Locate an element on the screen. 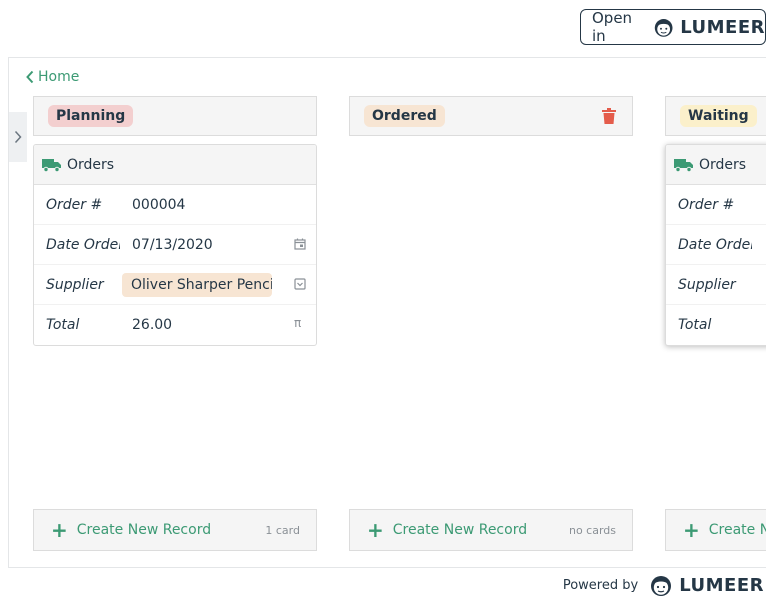 Image resolution: width=773 pixels, height=601 pixels. powered-by: Powered by LUMEER is located at coordinates (663, 585).